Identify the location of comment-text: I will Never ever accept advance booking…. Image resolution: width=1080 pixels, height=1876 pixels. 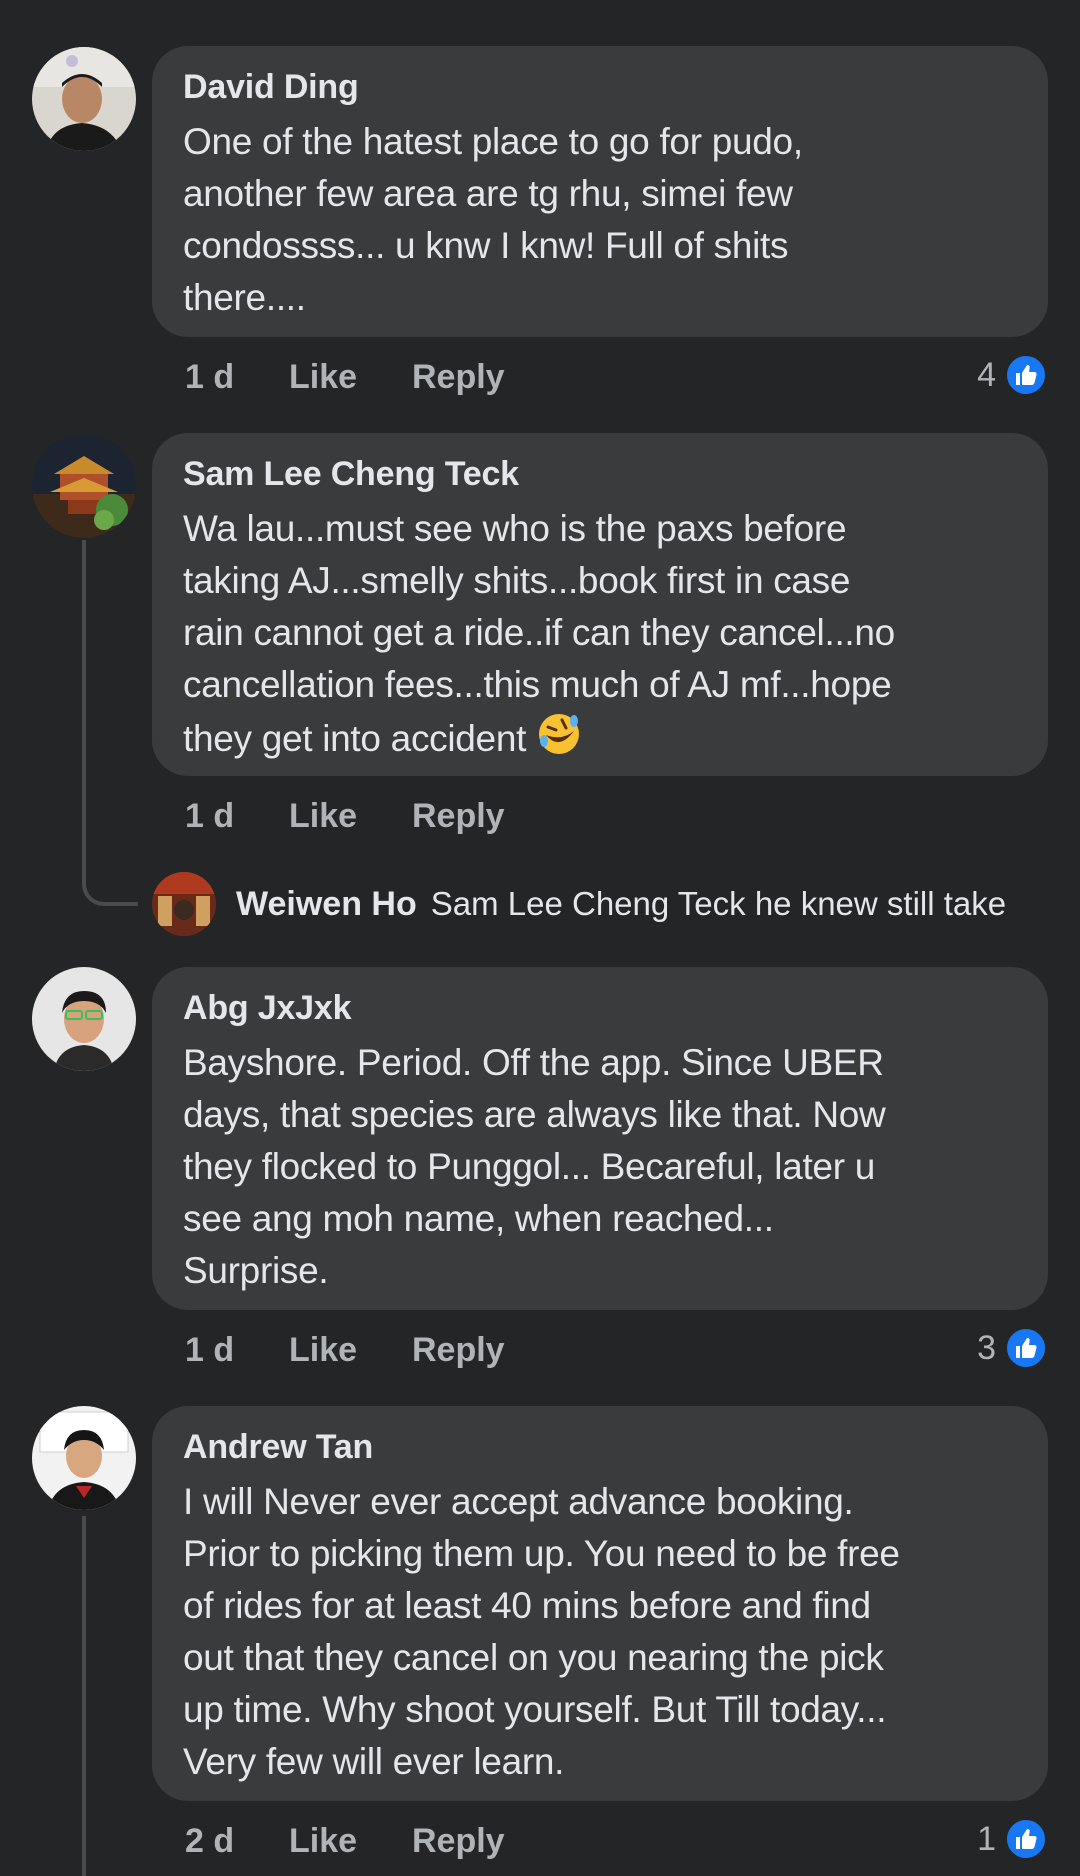
(600, 1632).